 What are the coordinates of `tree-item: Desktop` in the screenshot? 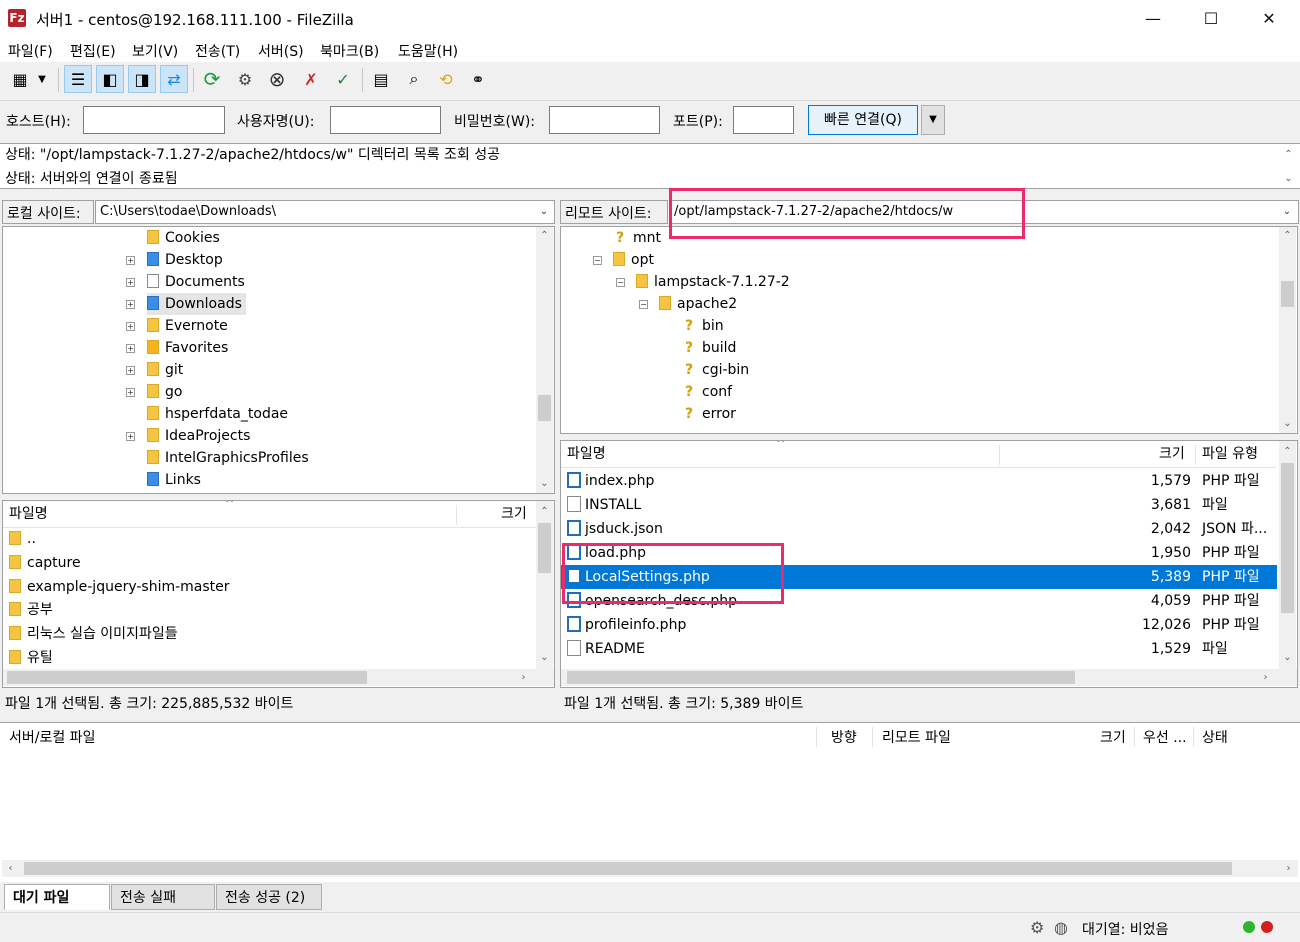 It's located at (185, 260).